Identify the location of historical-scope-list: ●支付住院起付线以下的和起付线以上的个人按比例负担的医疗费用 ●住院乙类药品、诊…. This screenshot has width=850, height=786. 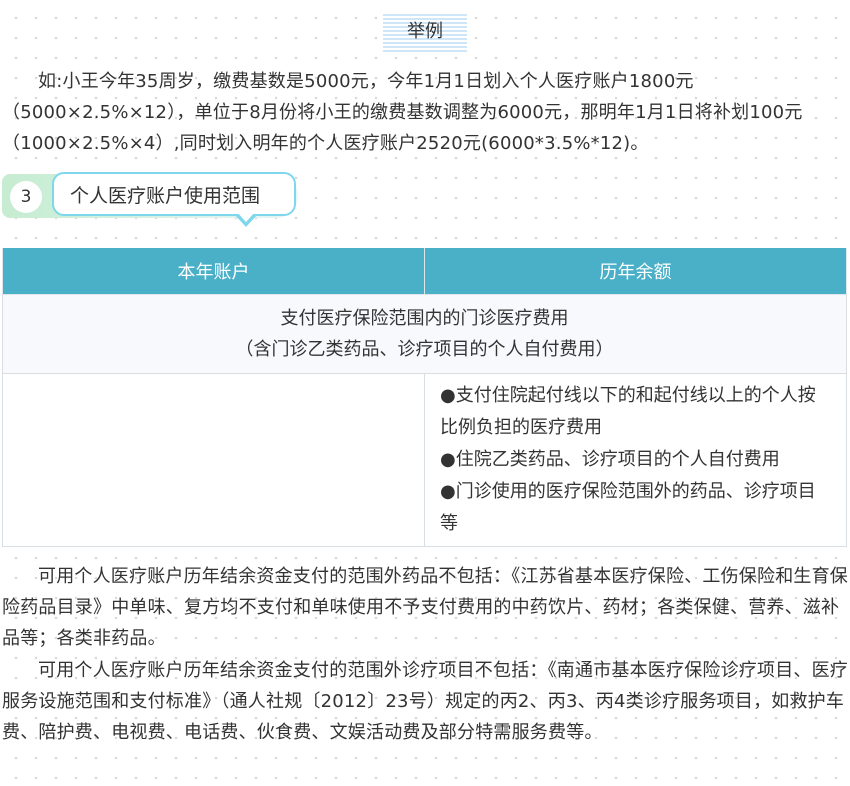
(635, 460).